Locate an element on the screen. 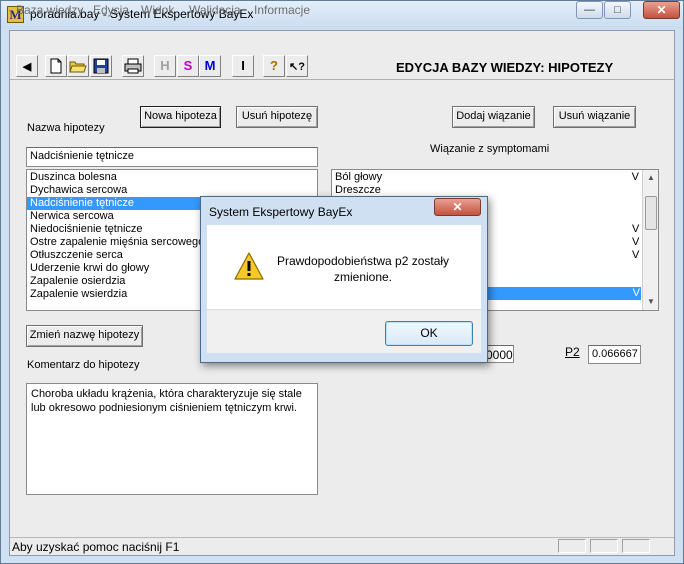  dialog-title: System Ekspertowy BayEx is located at coordinates (281, 212).